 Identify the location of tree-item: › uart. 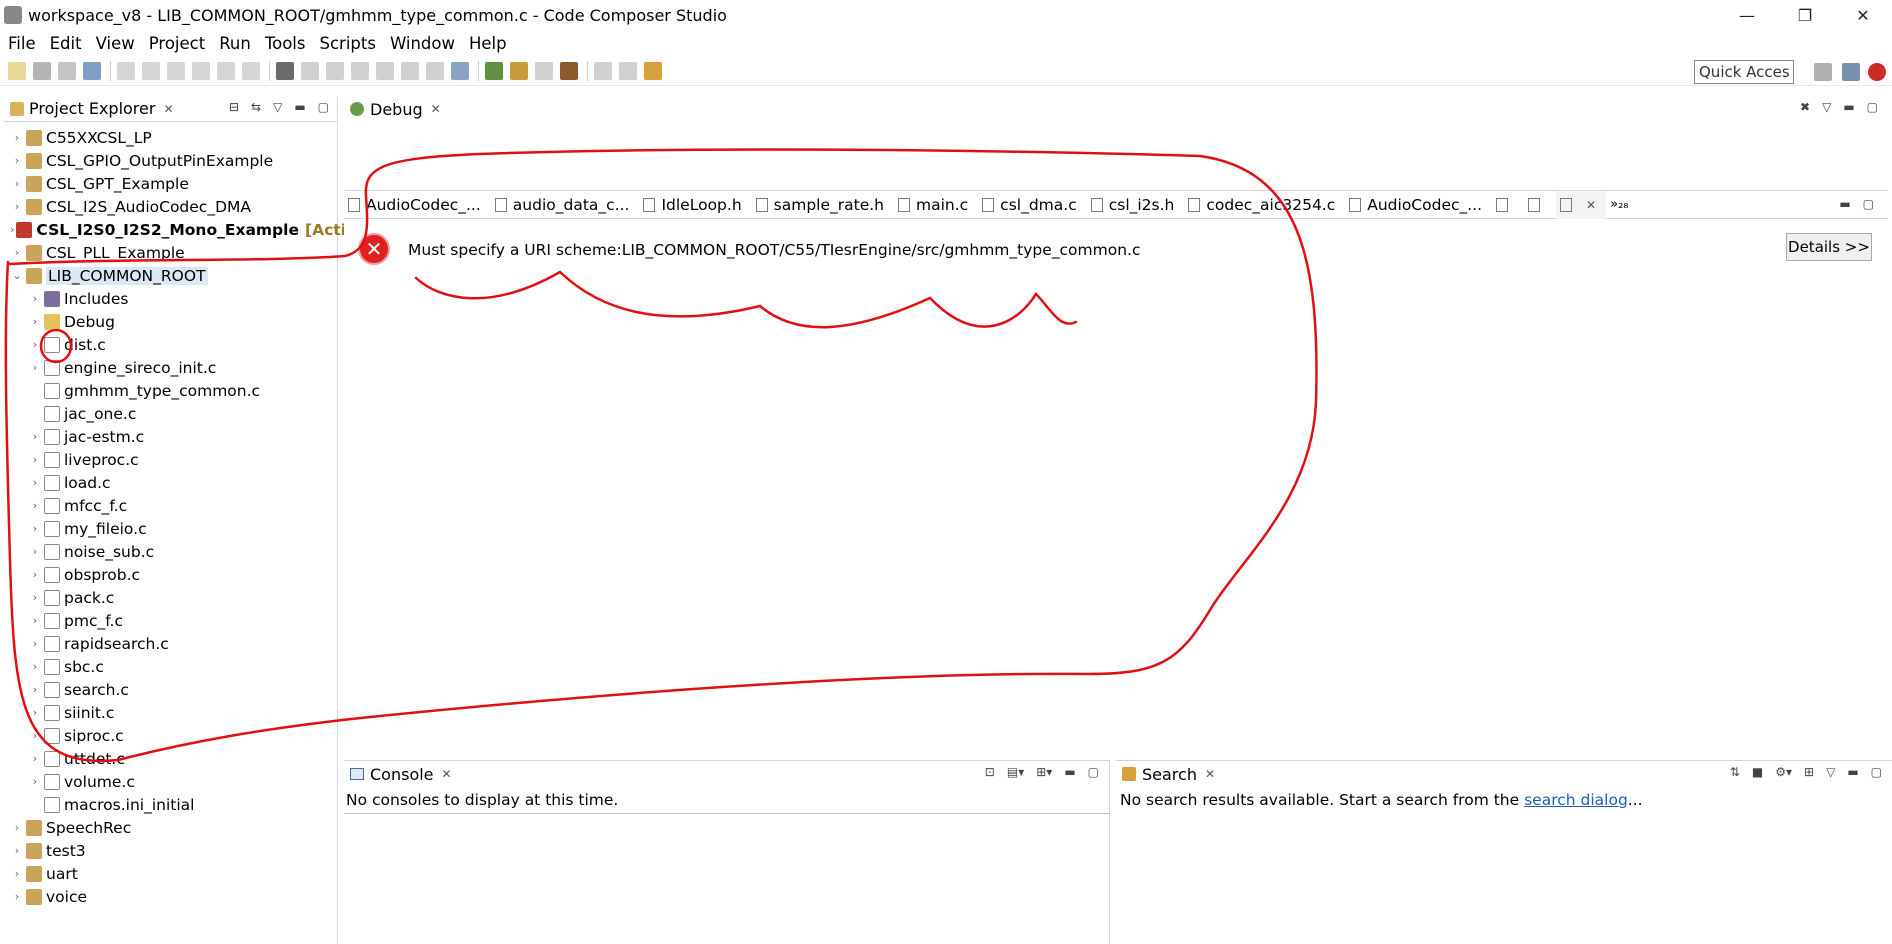
(170, 873).